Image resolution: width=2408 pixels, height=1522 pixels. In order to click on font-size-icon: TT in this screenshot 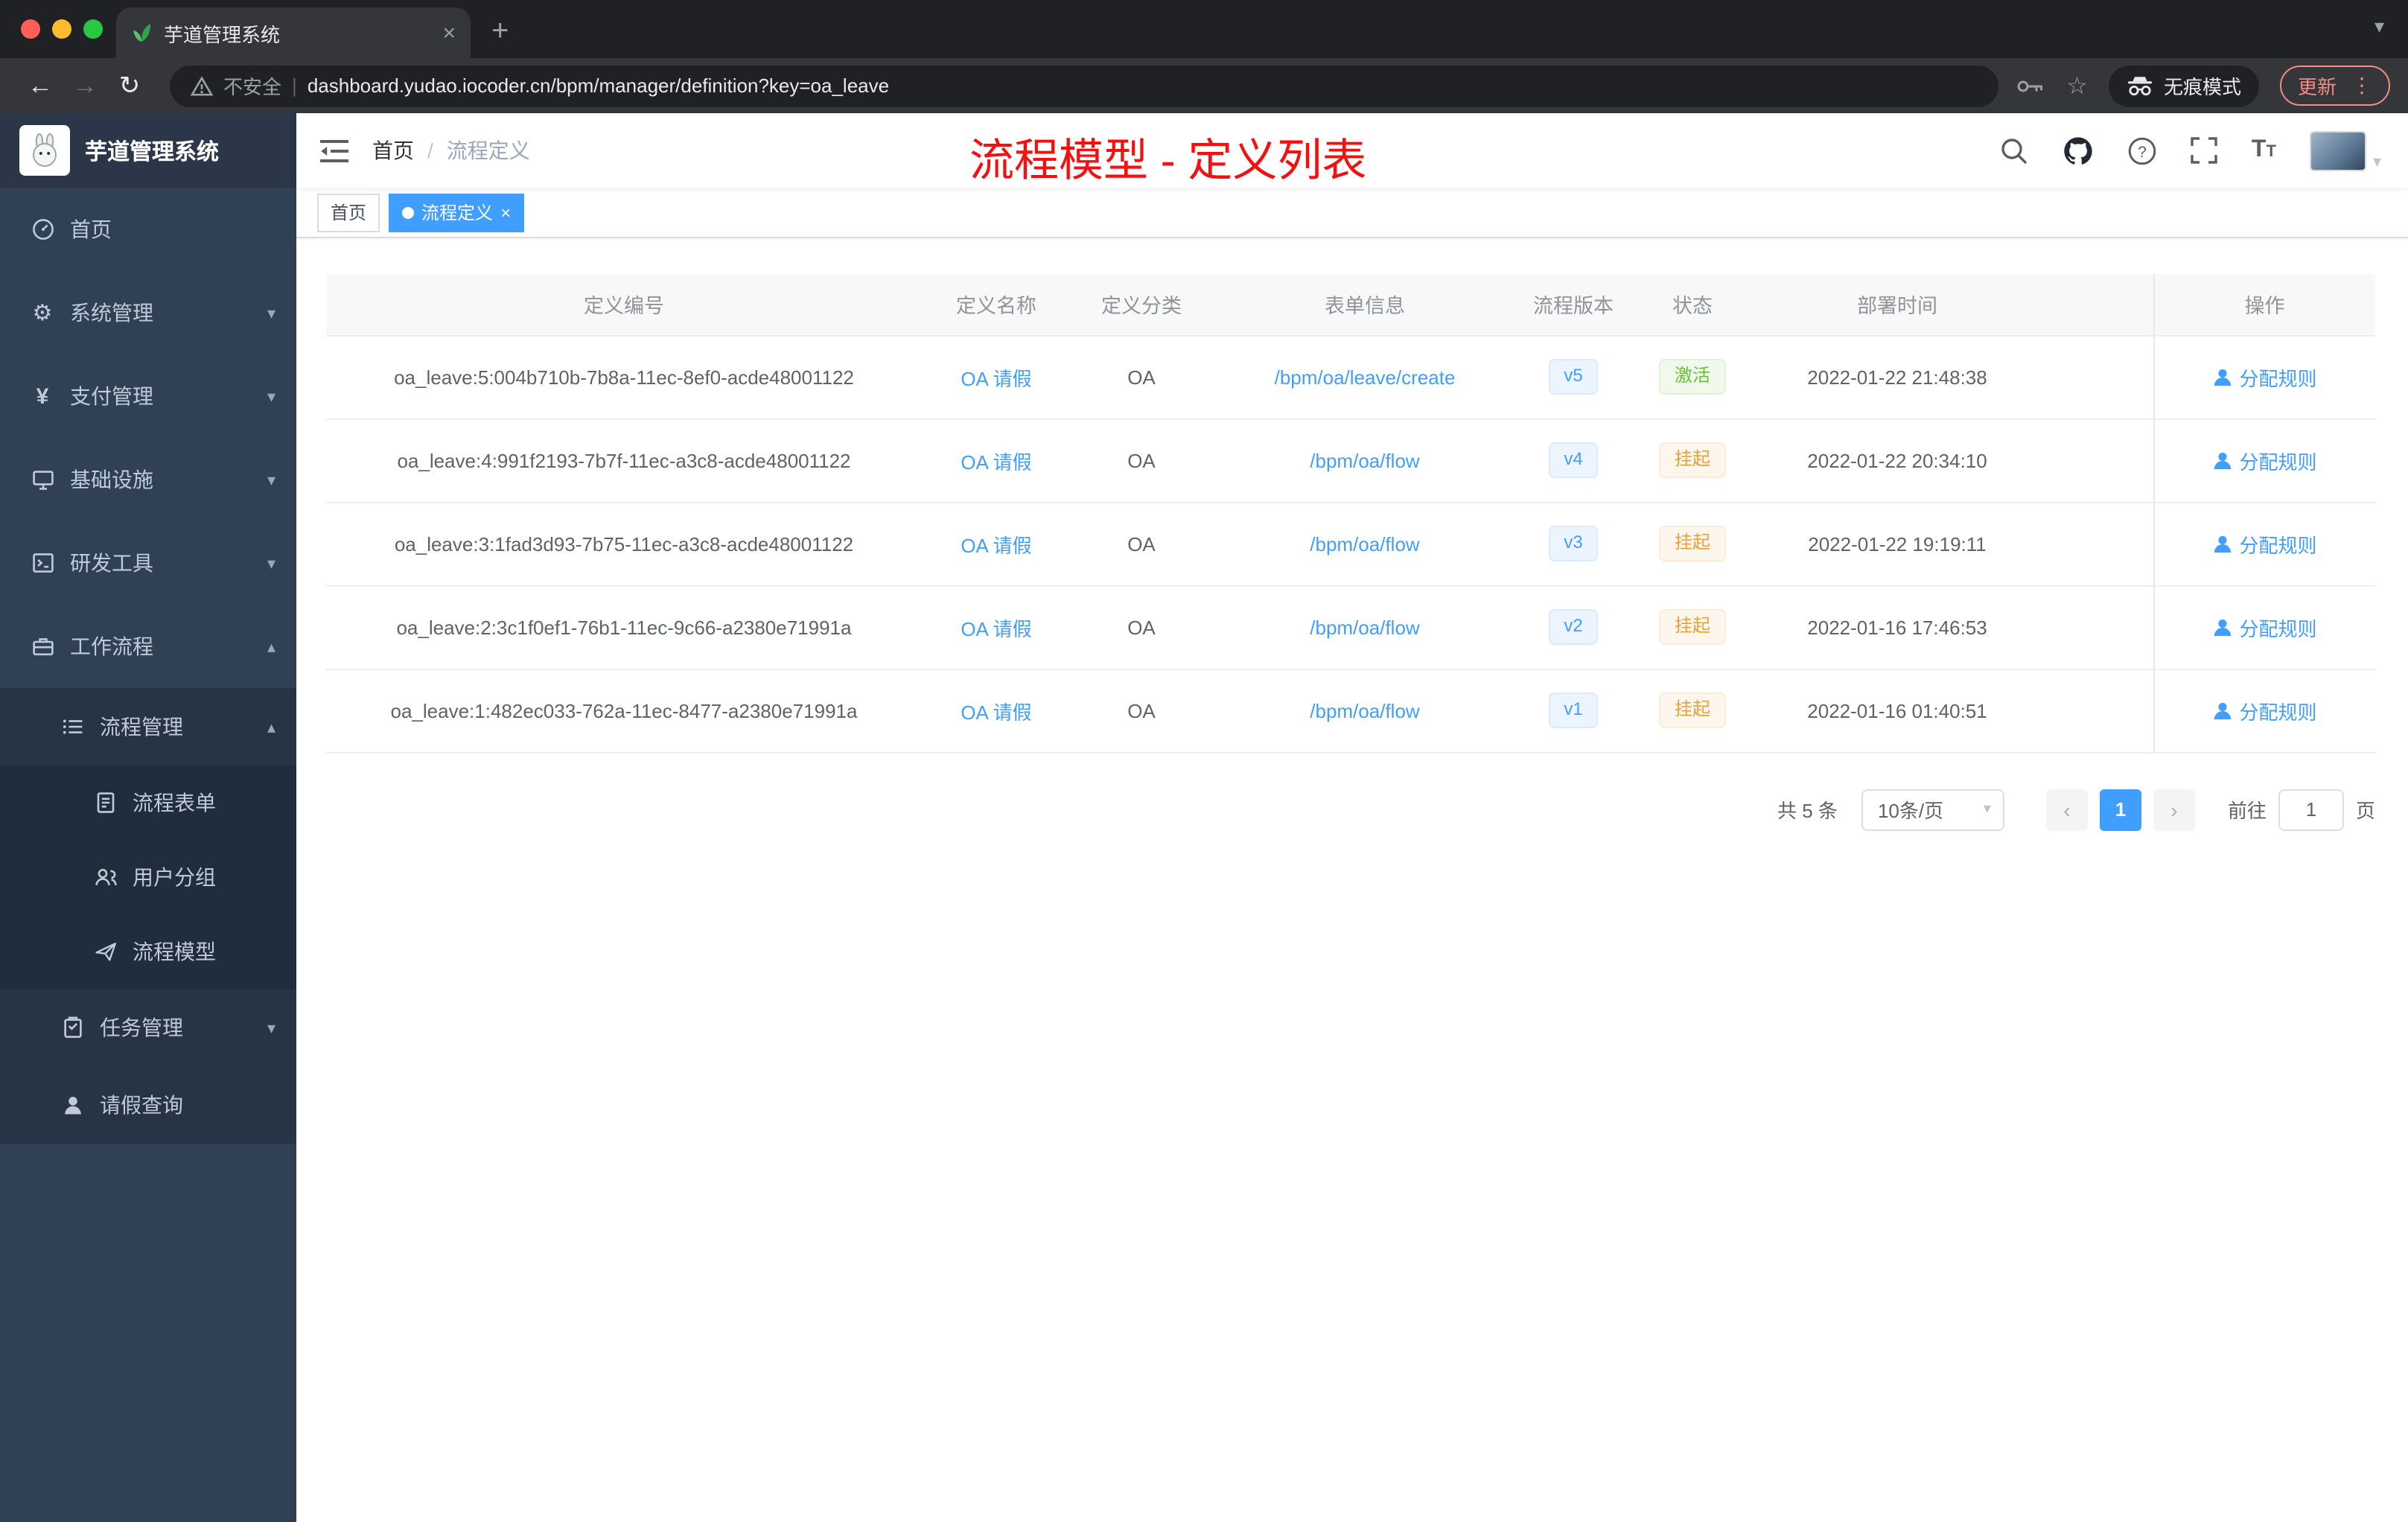, I will do `click(2264, 150)`.